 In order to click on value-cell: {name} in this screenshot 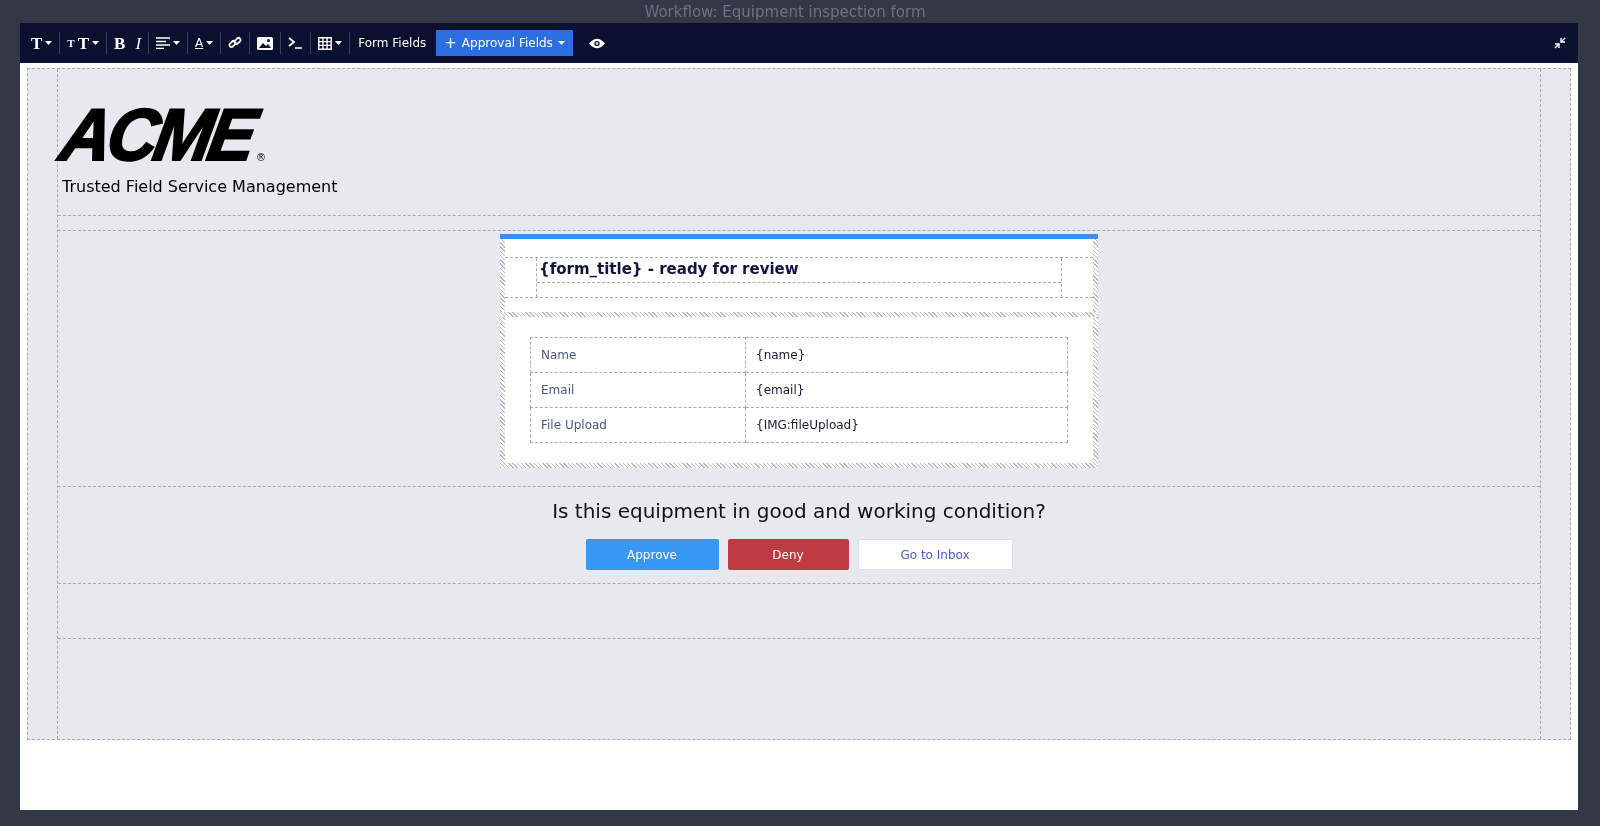, I will do `click(906, 355)`.